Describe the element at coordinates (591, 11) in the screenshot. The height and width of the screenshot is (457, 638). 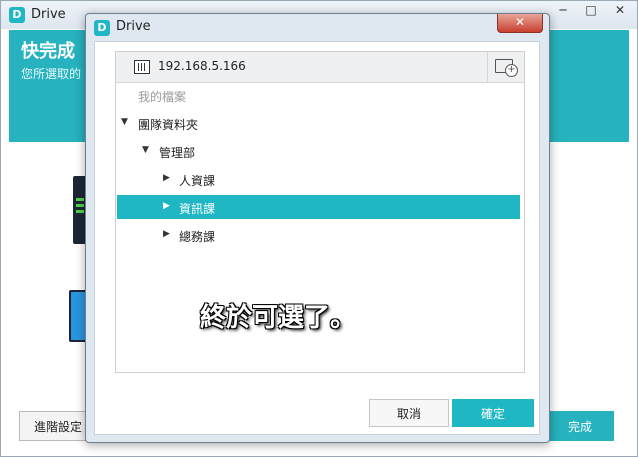
I see `maximize-icon: □` at that location.